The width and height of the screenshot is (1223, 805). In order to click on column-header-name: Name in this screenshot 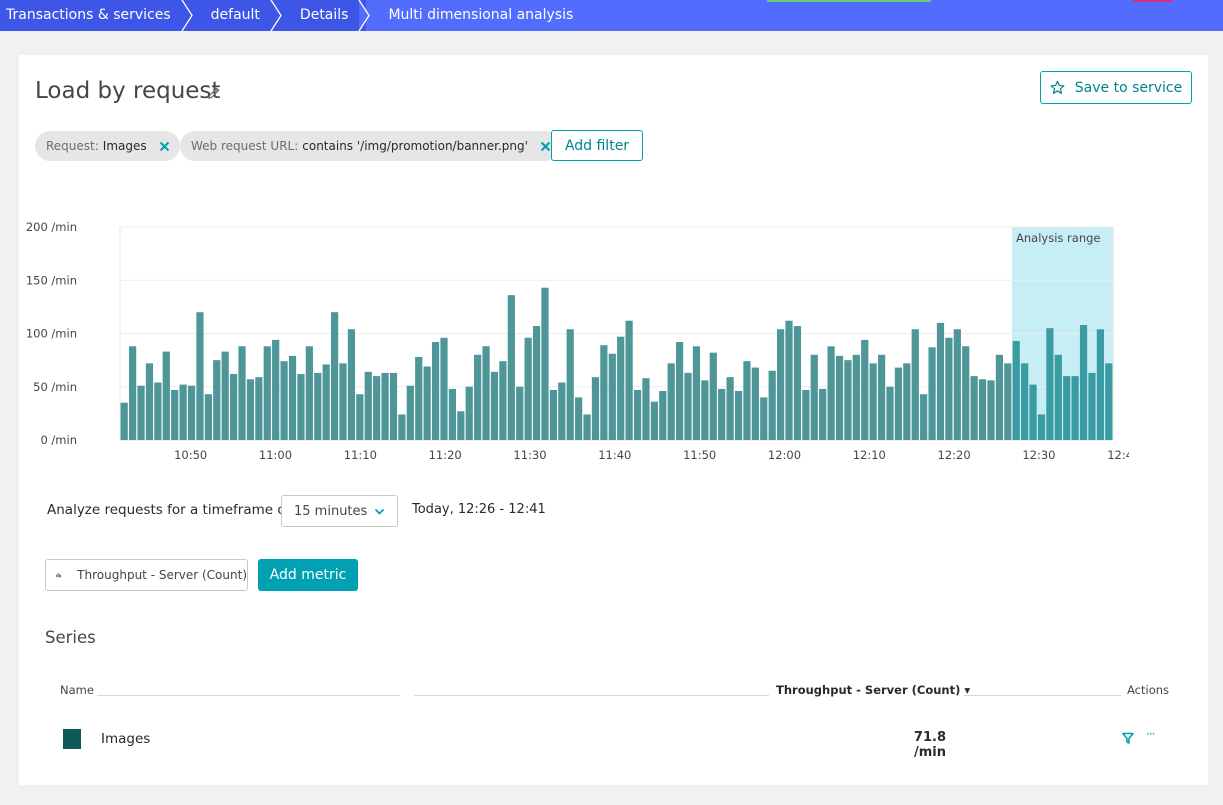, I will do `click(77, 690)`.